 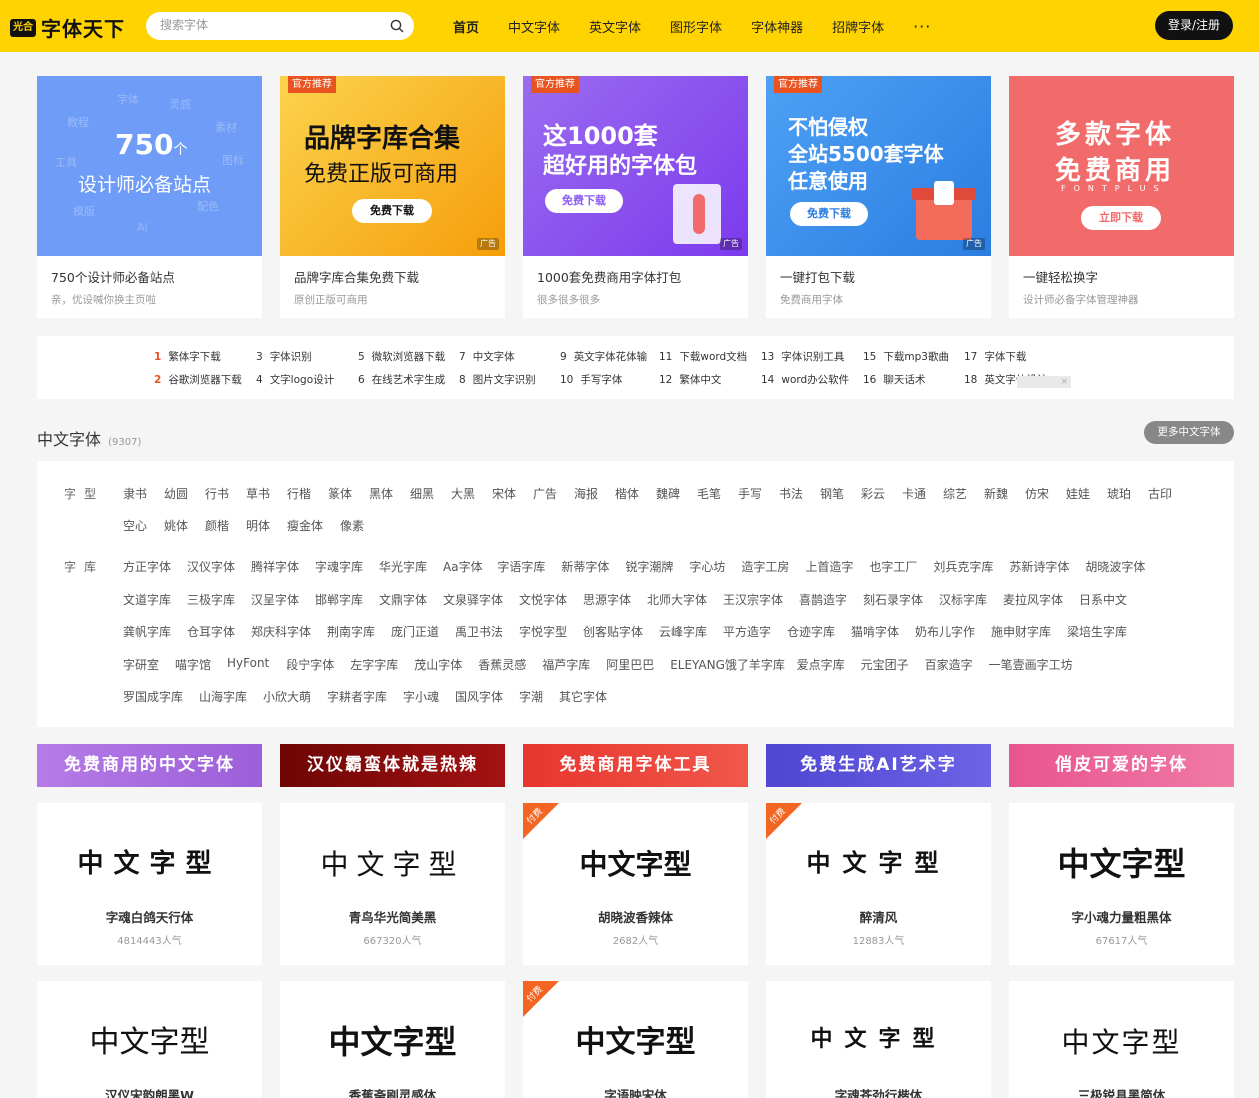 I want to click on hot-keyword-link: 11 下载word文档, so click(x=703, y=356).